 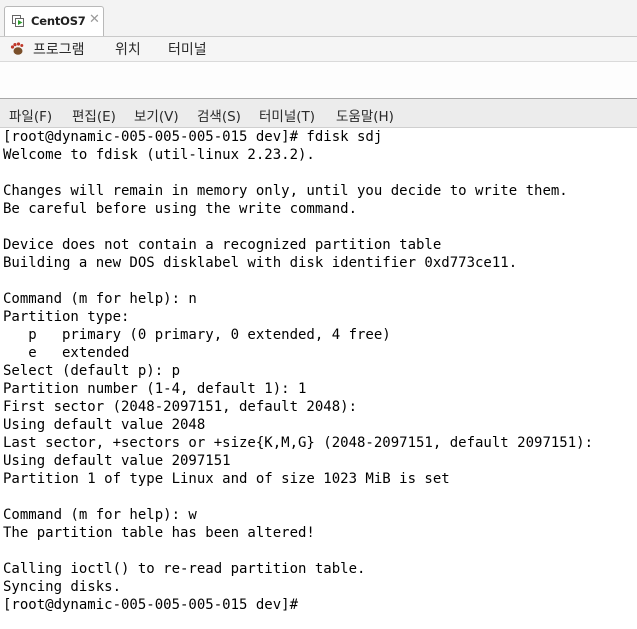 I want to click on terminal-menubar: 파일(F) 편집(E) 보기(V) 검색(S) 터미널(T) 도움말(H), so click(x=318, y=113).